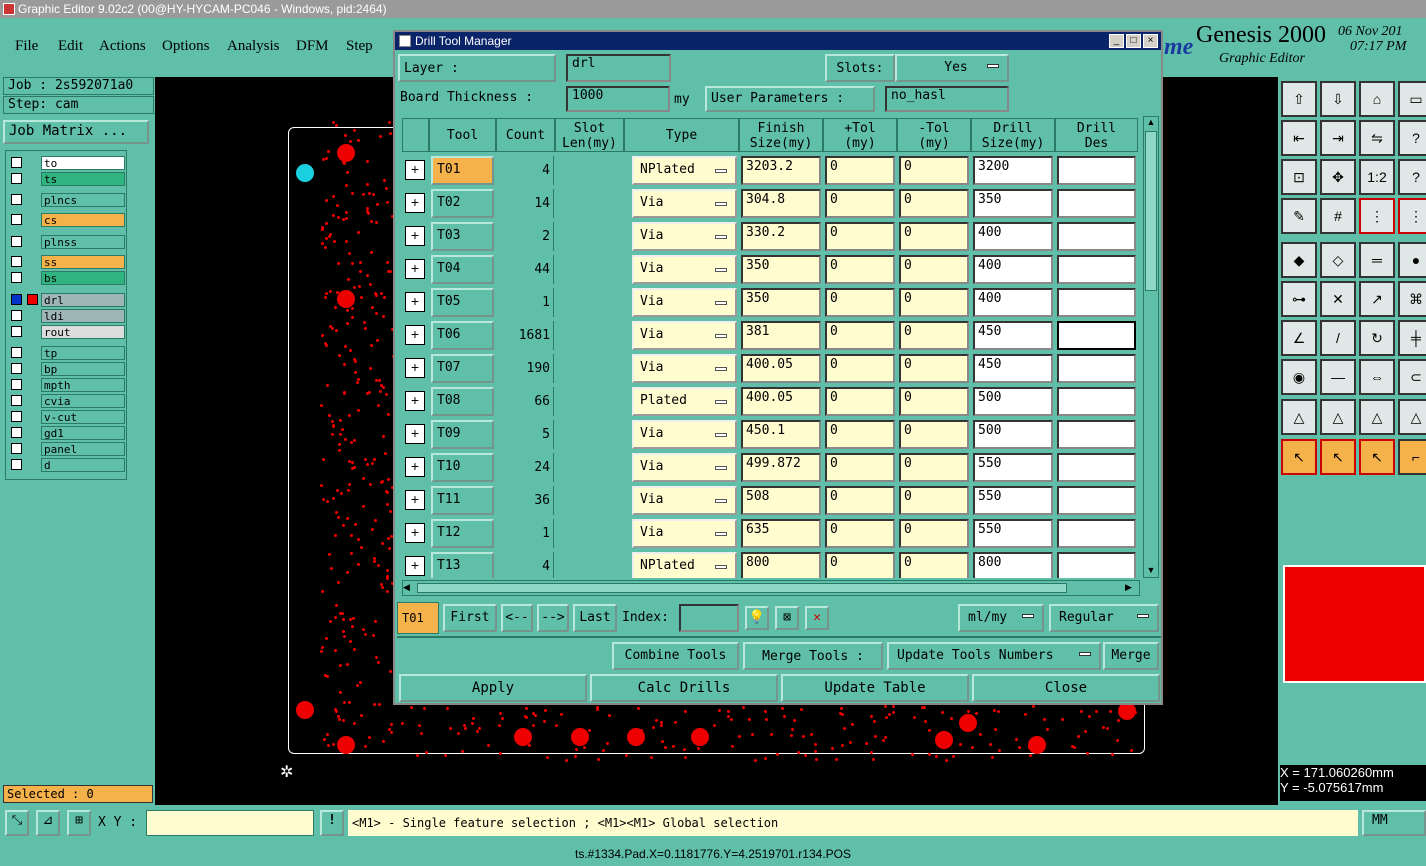  What do you see at coordinates (1013, 500) in the screenshot?
I see `drill-size-input: 550` at bounding box center [1013, 500].